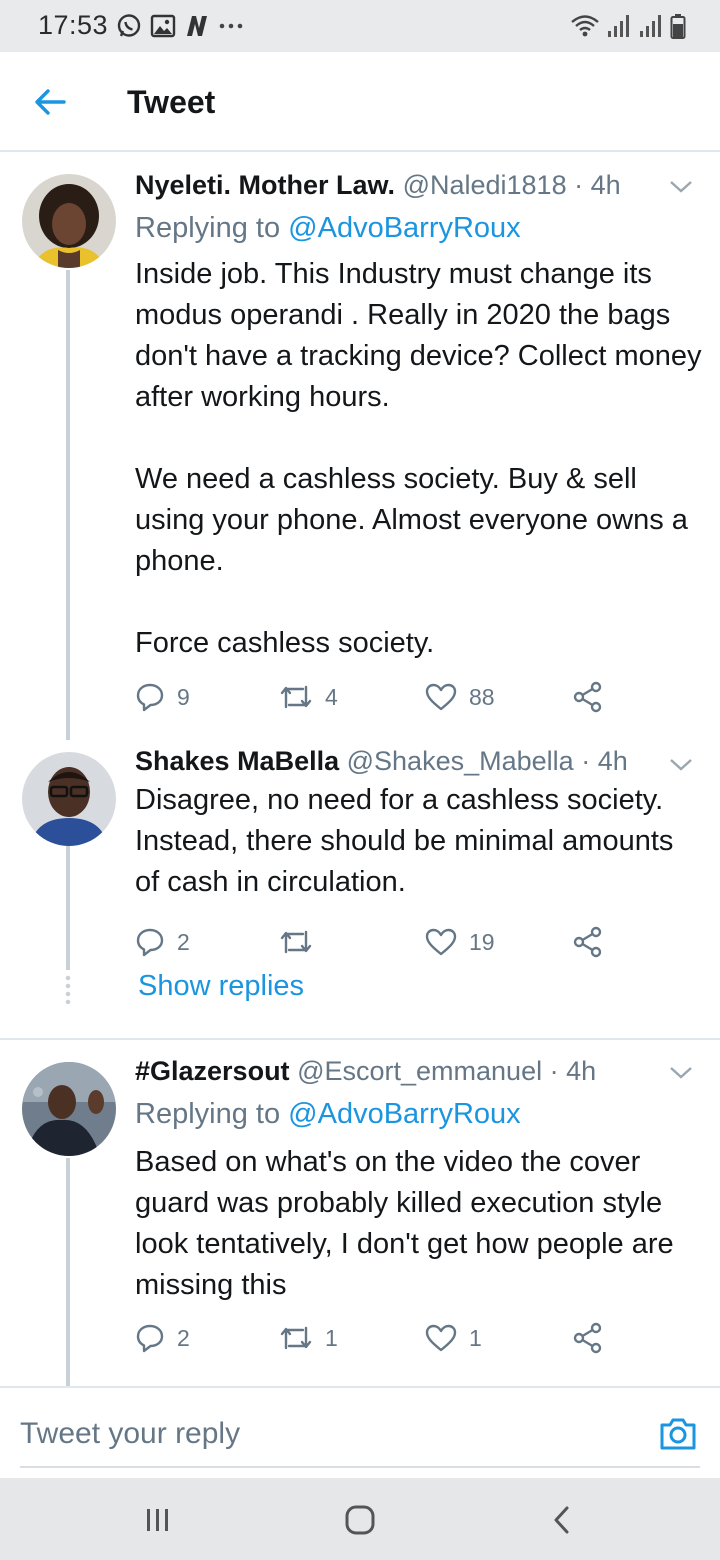 This screenshot has width=720, height=1560. What do you see at coordinates (331, 696) in the screenshot?
I see `retweet-count: 4` at bounding box center [331, 696].